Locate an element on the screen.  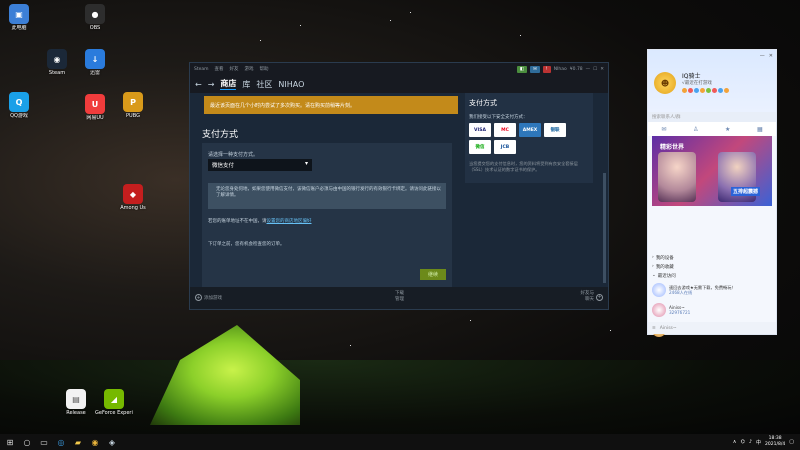
card-logos: VISA MC AMEX 银联 微信 JCB is located at coordinates (517, 138).